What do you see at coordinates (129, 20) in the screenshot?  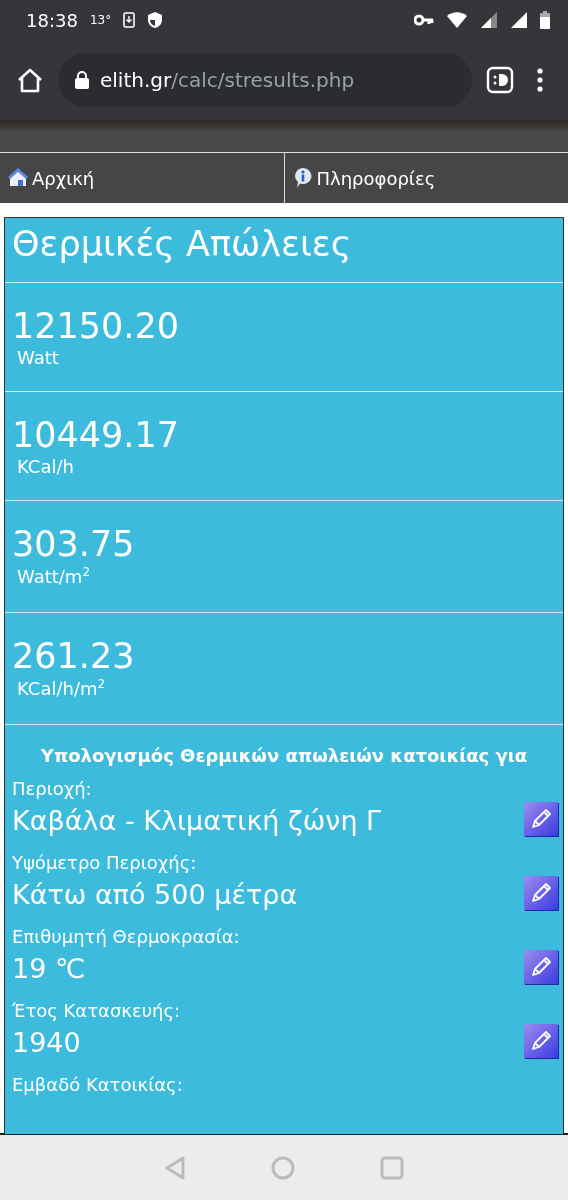 I see `phone-download-icon` at bounding box center [129, 20].